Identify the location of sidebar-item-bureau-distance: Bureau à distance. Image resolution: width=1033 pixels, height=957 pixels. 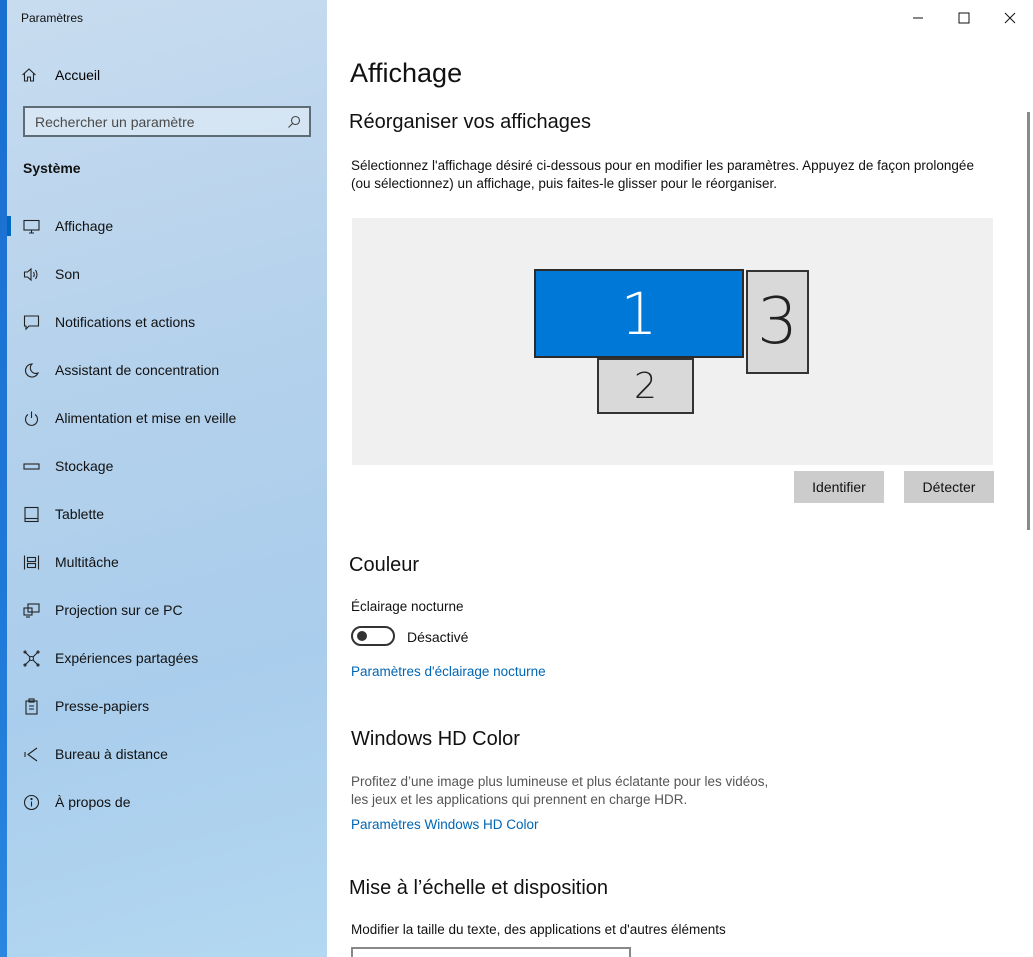
(167, 754).